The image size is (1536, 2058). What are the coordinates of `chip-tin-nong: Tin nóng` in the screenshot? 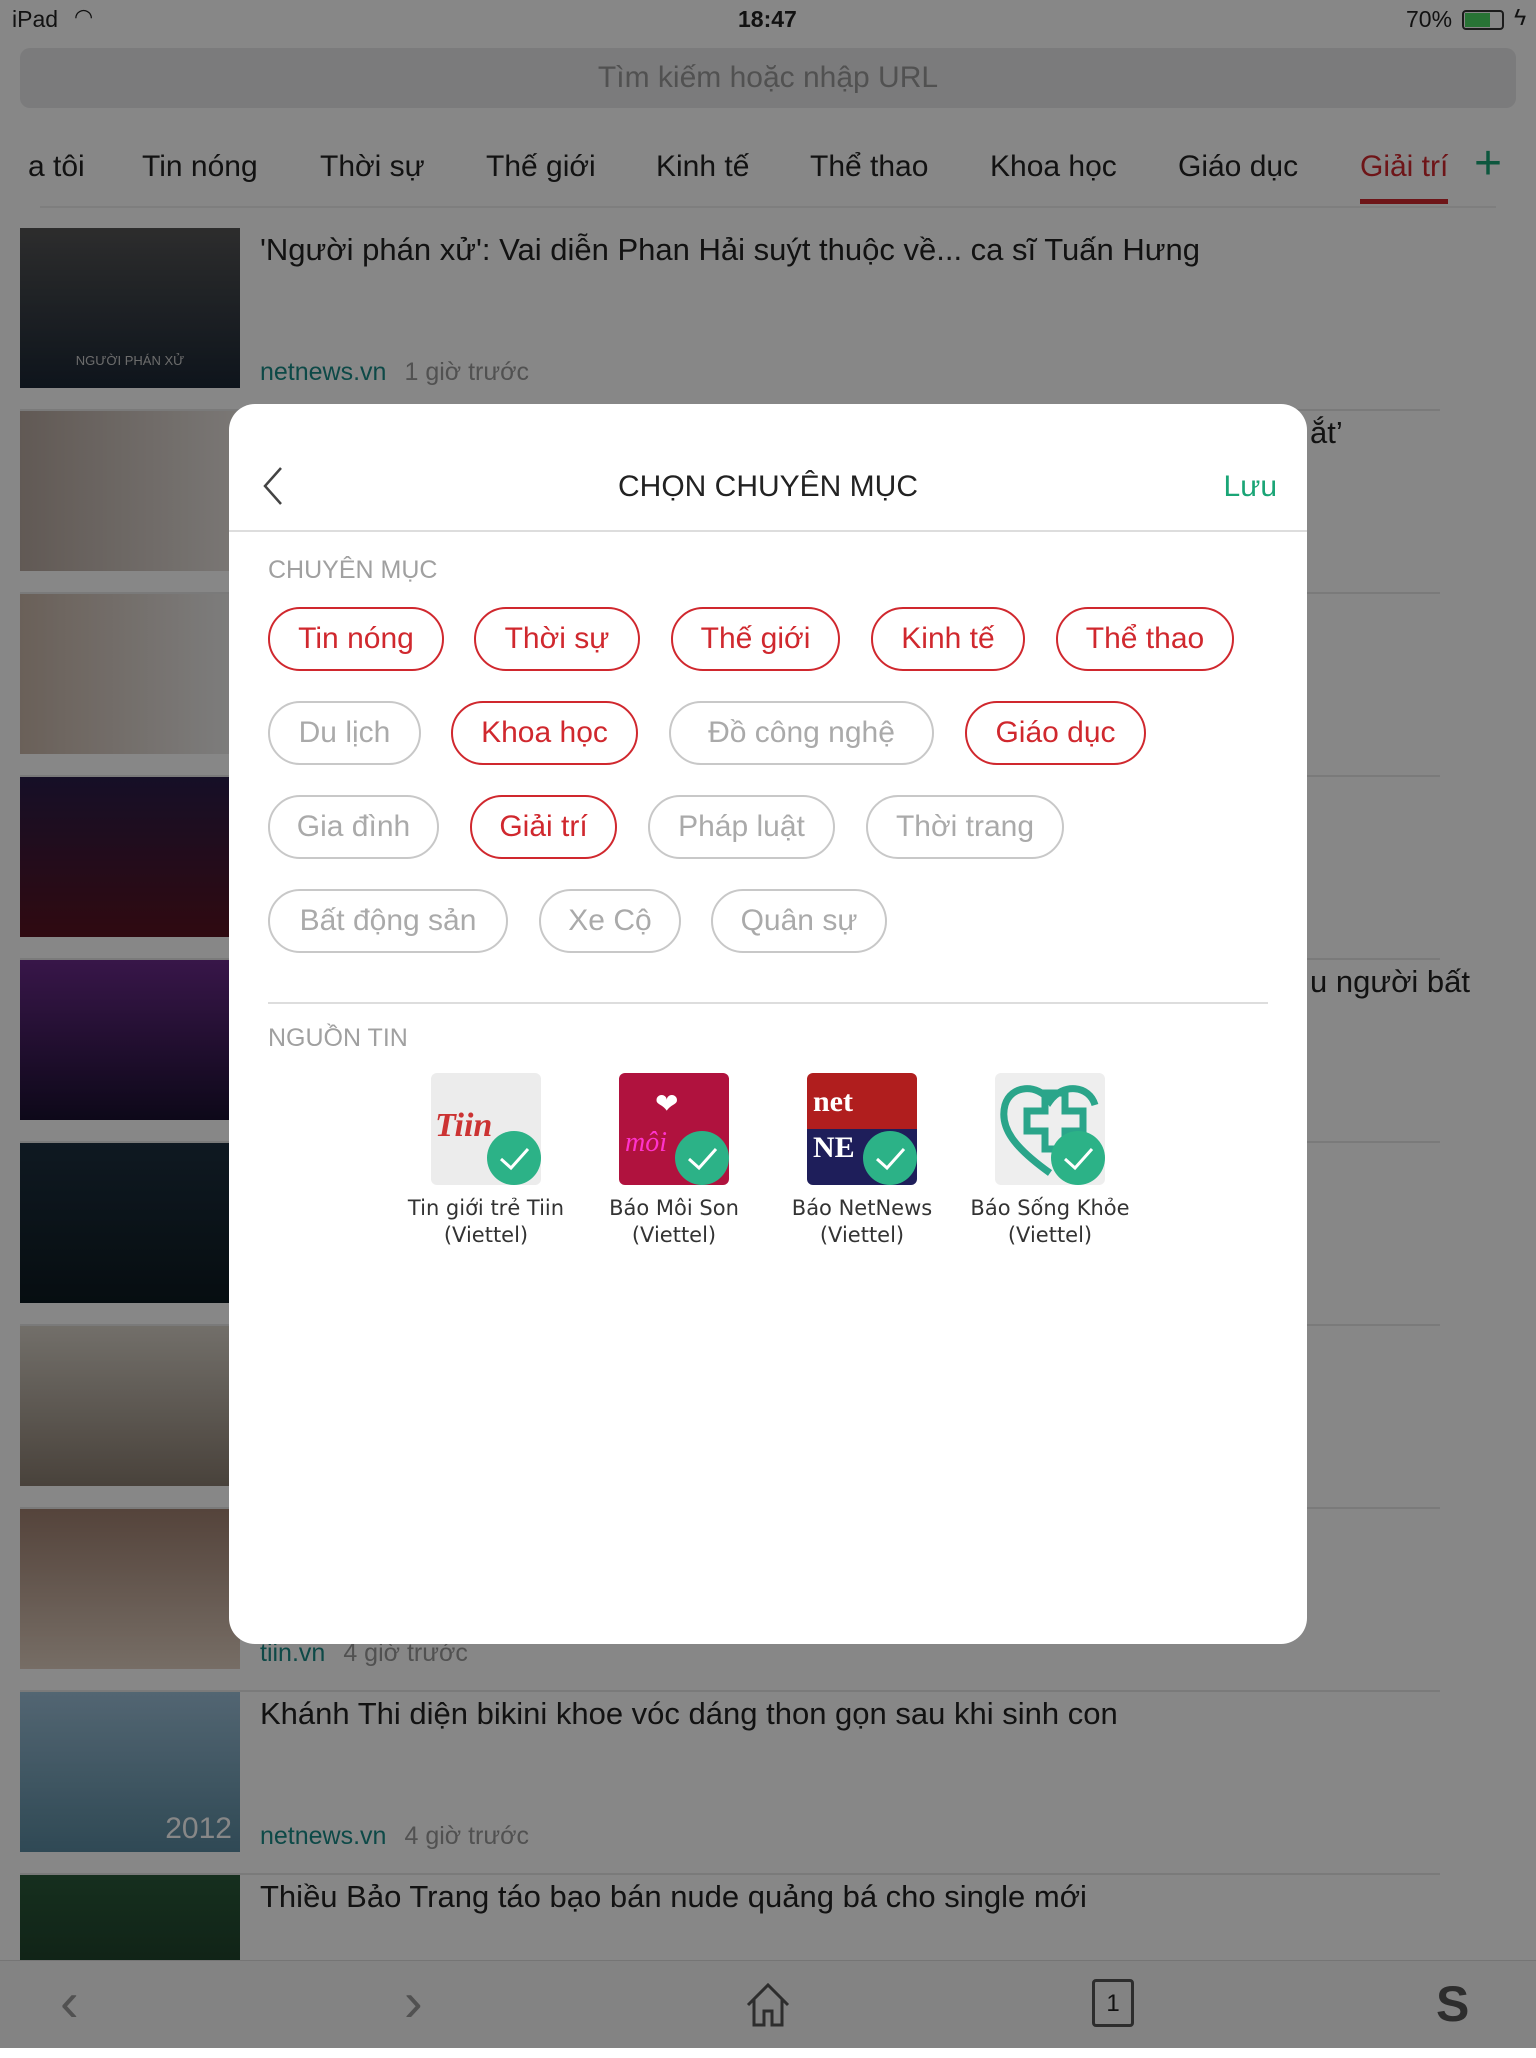 It's located at (356, 639).